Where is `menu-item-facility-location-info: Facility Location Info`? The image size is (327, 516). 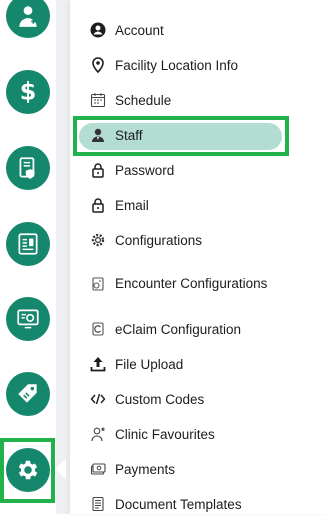
menu-item-facility-location-info: Facility Location Info is located at coordinates (191, 65).